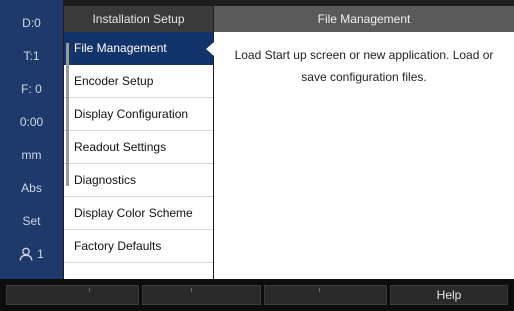 This screenshot has width=514, height=311. I want to click on user-status: 1, so click(31, 253).